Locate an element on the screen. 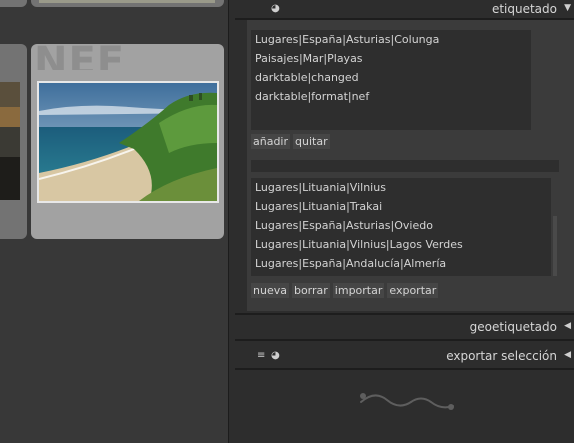 The image size is (574, 443). attach-button: añadir is located at coordinates (271, 141).